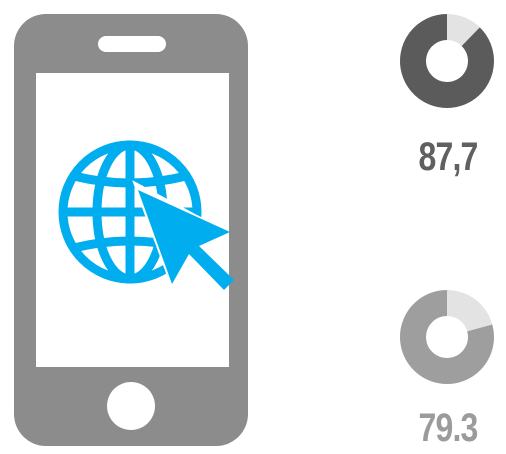  Describe the element at coordinates (448, 157) in the screenshot. I see `donut-1-value-label: 87,7` at that location.